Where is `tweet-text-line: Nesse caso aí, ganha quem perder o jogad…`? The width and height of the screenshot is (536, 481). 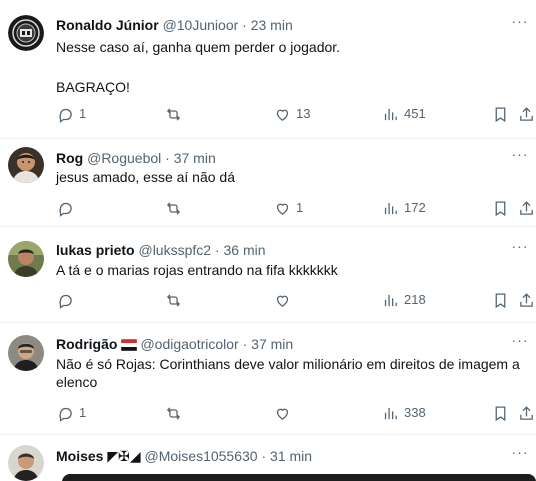 tweet-text-line: Nesse caso aí, ganha quem perder o jogad… is located at coordinates (198, 47).